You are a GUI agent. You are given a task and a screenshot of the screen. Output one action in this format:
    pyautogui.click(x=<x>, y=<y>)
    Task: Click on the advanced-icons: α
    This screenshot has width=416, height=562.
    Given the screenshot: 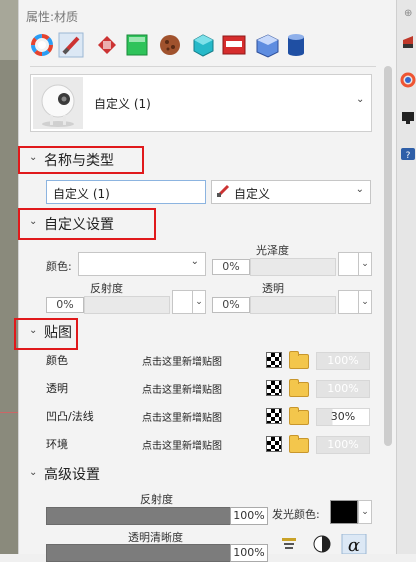 What is the action you would take?
    pyautogui.click(x=324, y=544)
    